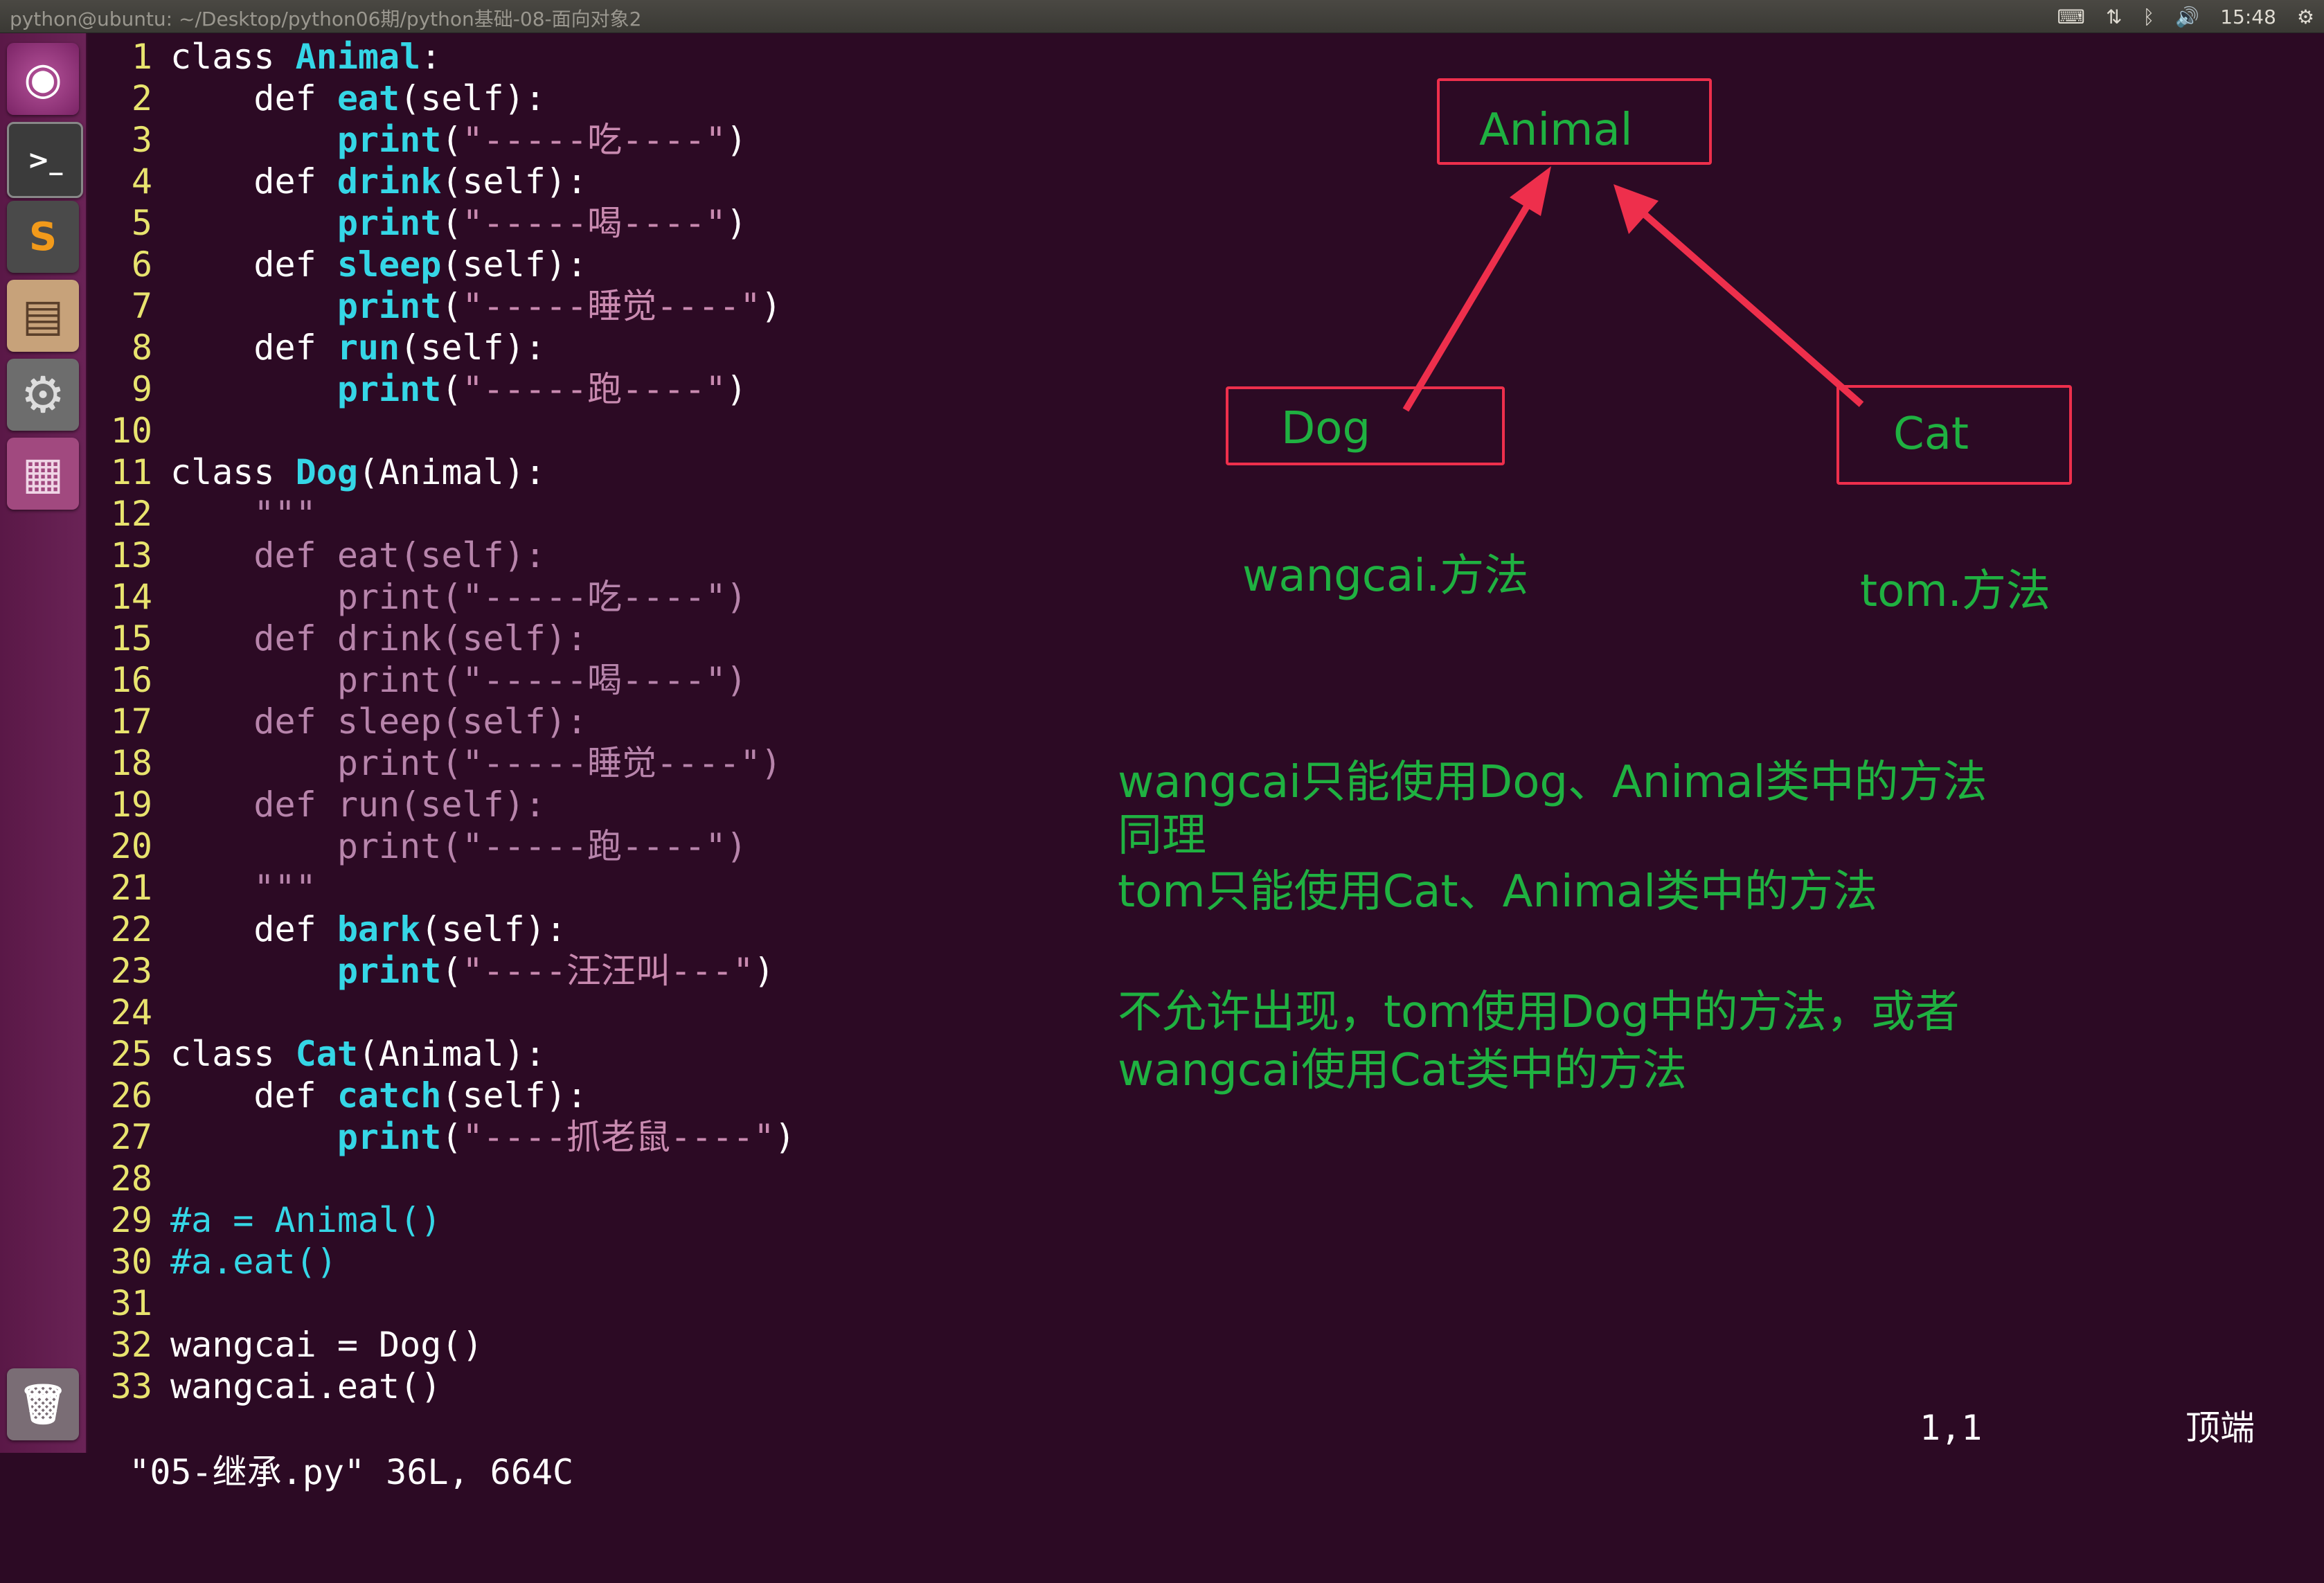 This screenshot has height=1583, width=2324. Describe the element at coordinates (1749, 306) in the screenshot. I see `cat-to-animal-arrow` at that location.